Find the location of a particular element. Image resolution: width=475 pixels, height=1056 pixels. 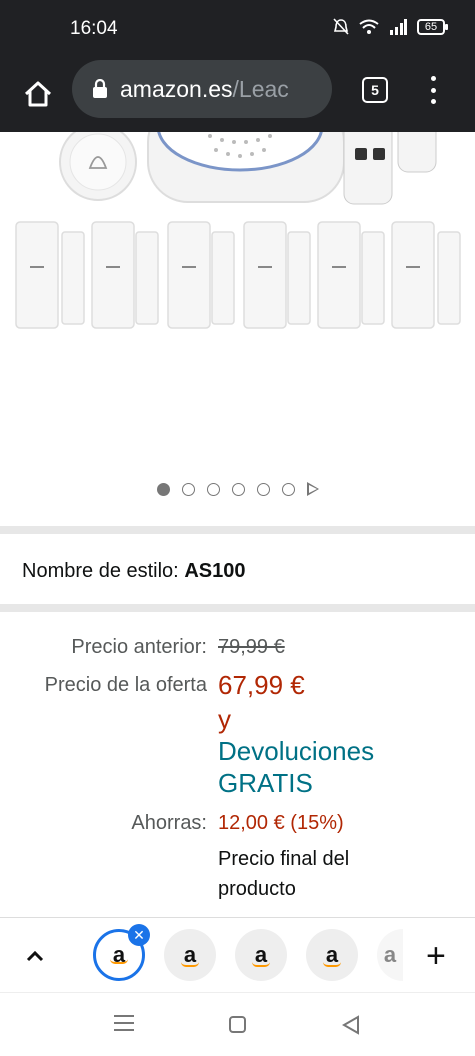

tab-amazon-partial: a is located at coordinates (390, 955).